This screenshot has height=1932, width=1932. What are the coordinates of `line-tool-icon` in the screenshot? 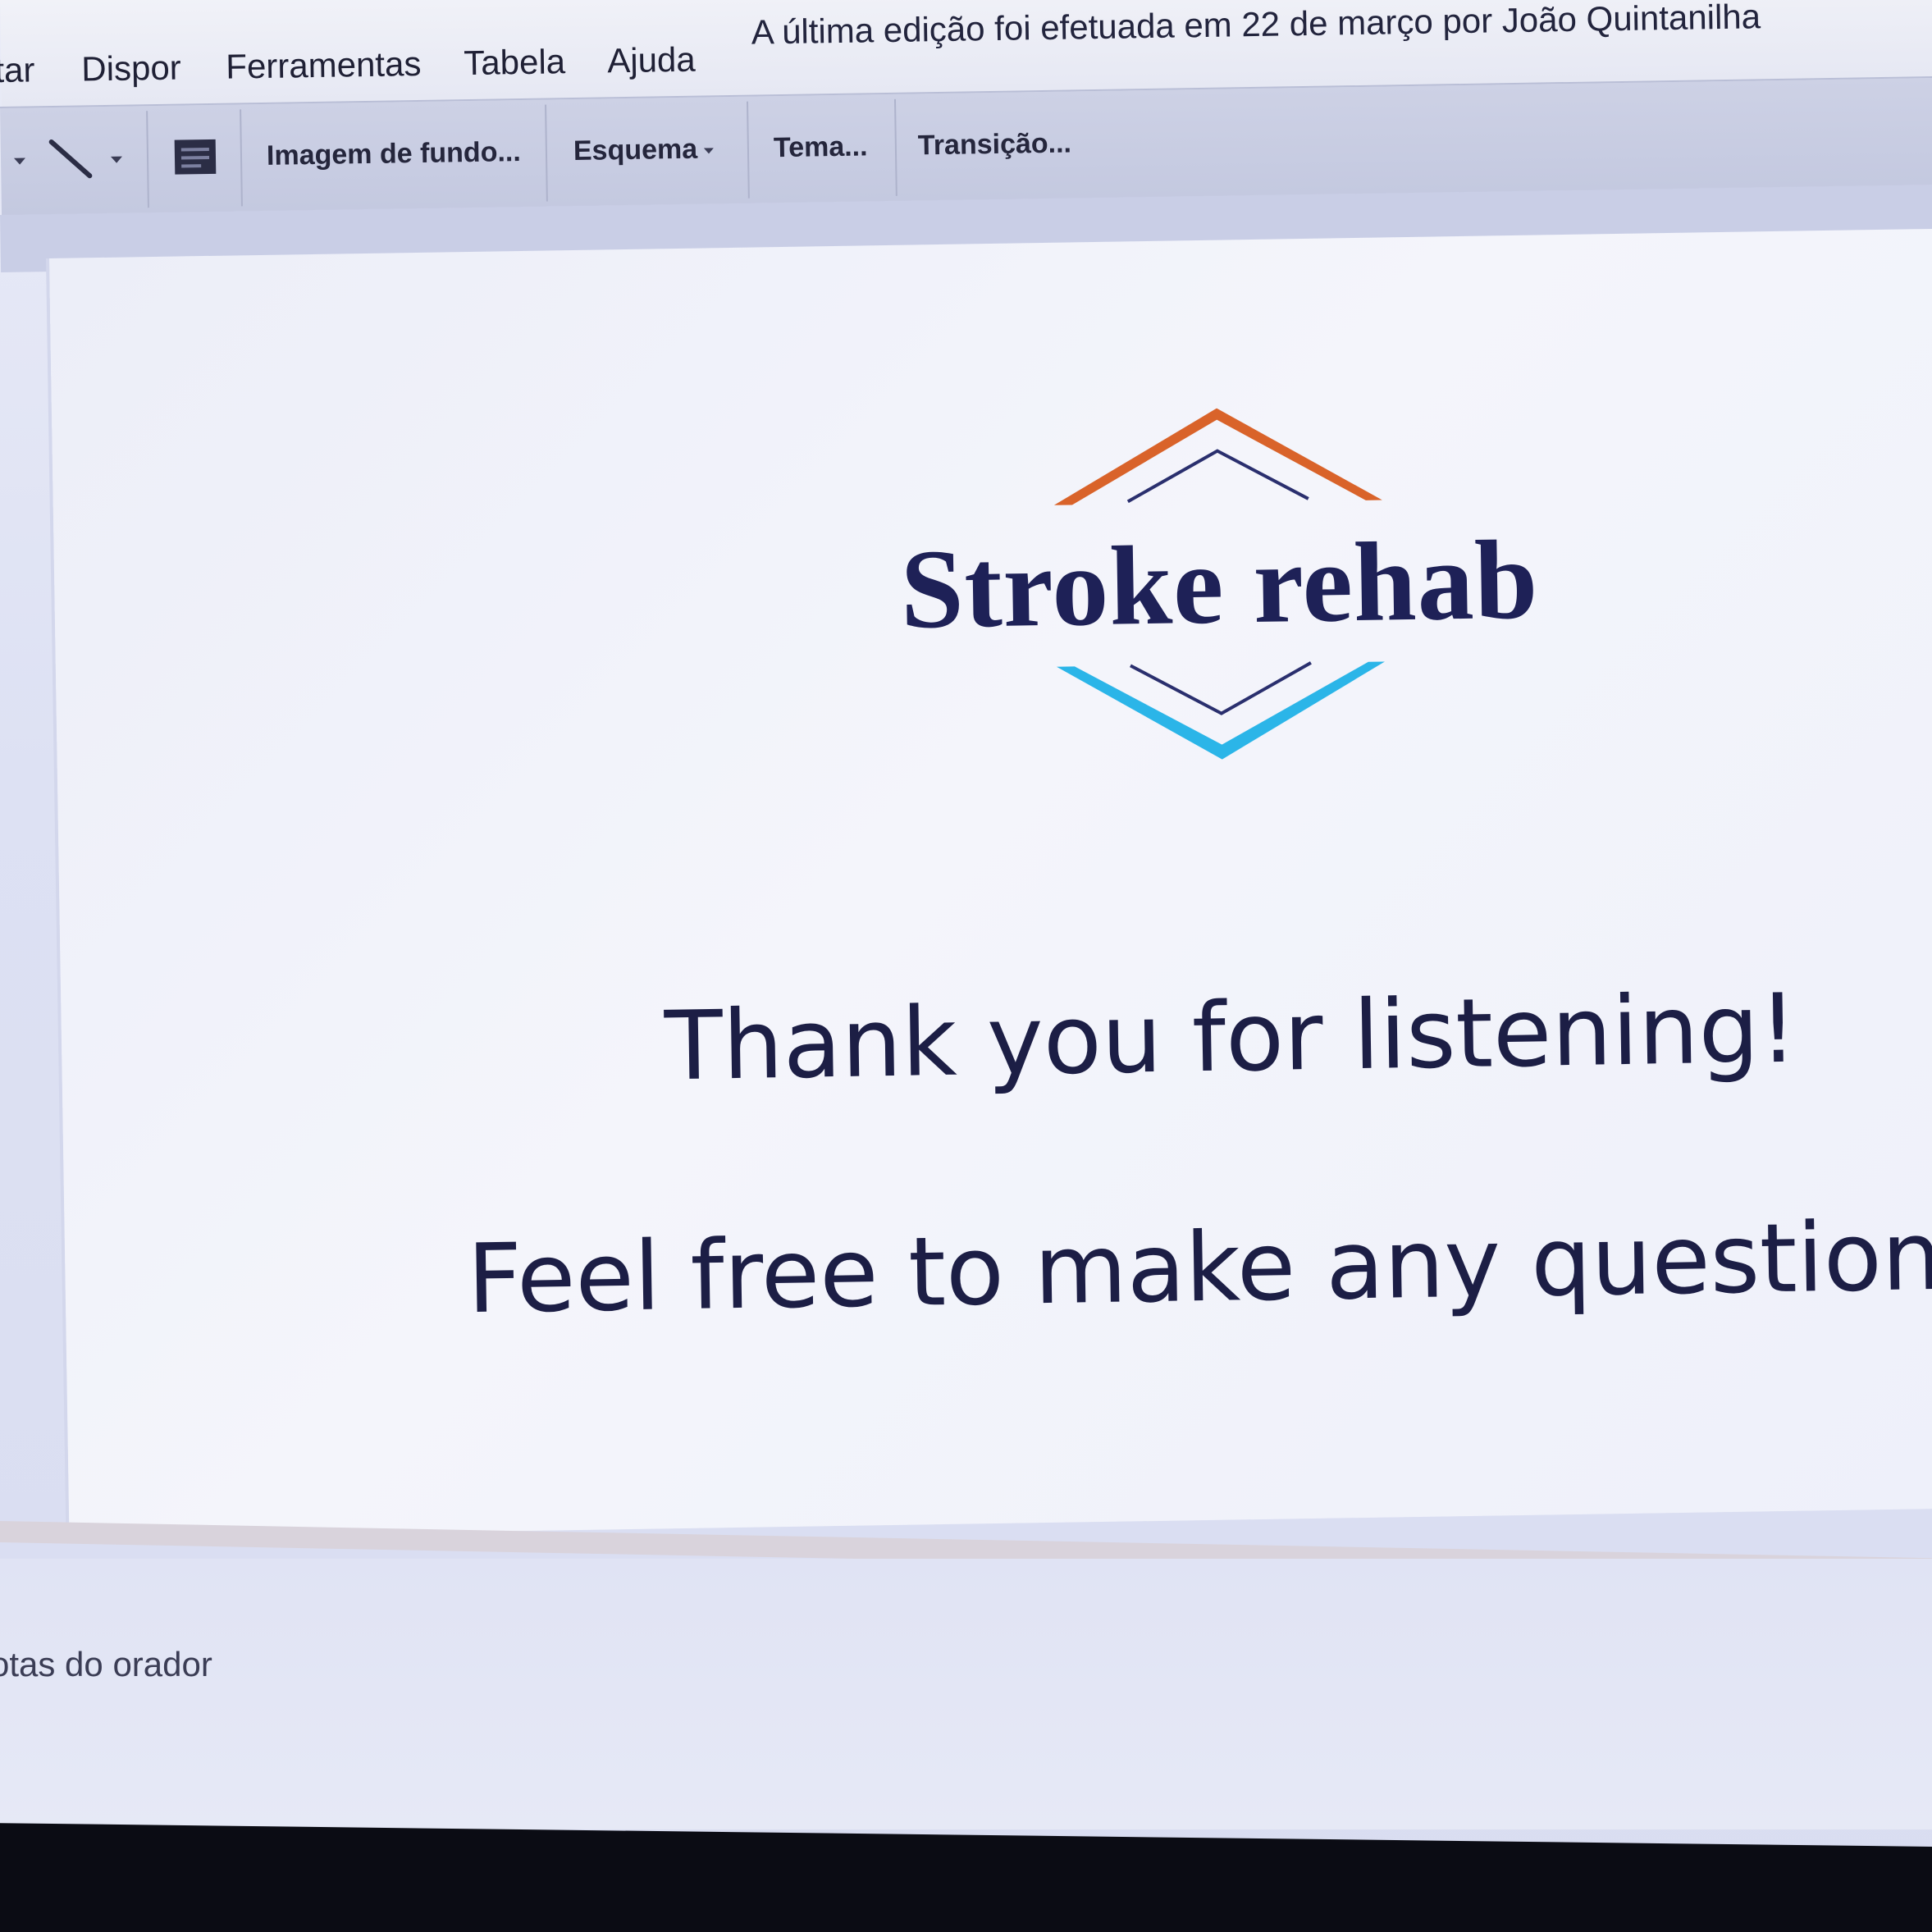 It's located at (71, 162).